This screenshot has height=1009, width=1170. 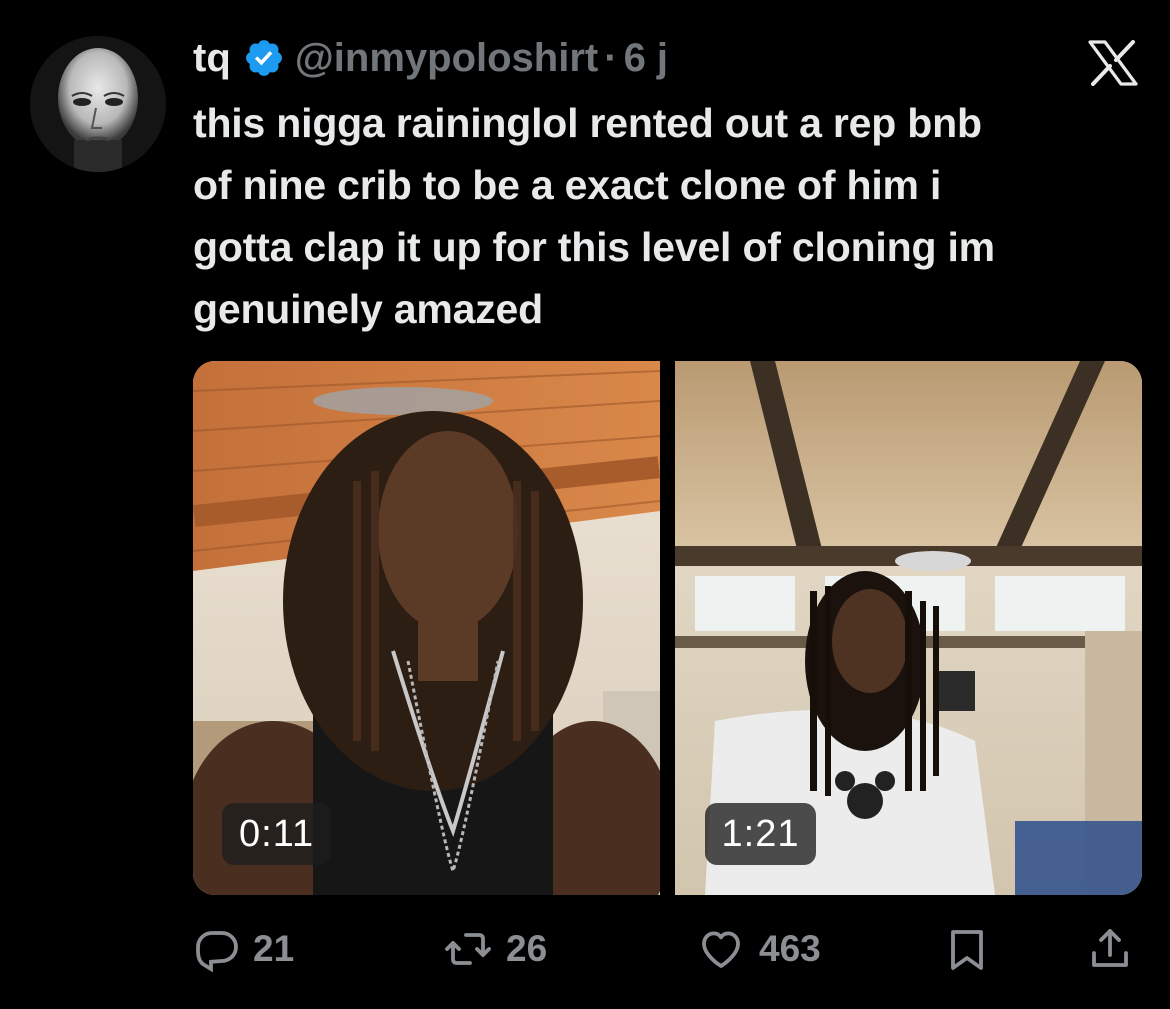 I want to click on like-count: 463, so click(x=790, y=948).